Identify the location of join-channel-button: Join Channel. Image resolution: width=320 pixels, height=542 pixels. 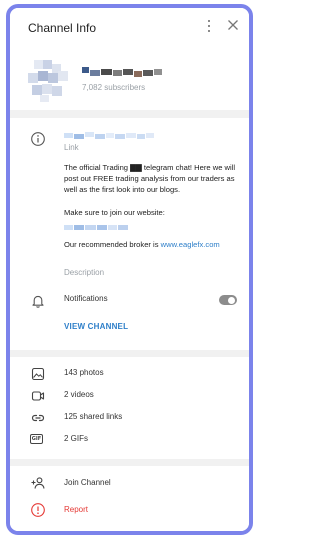
(87, 482).